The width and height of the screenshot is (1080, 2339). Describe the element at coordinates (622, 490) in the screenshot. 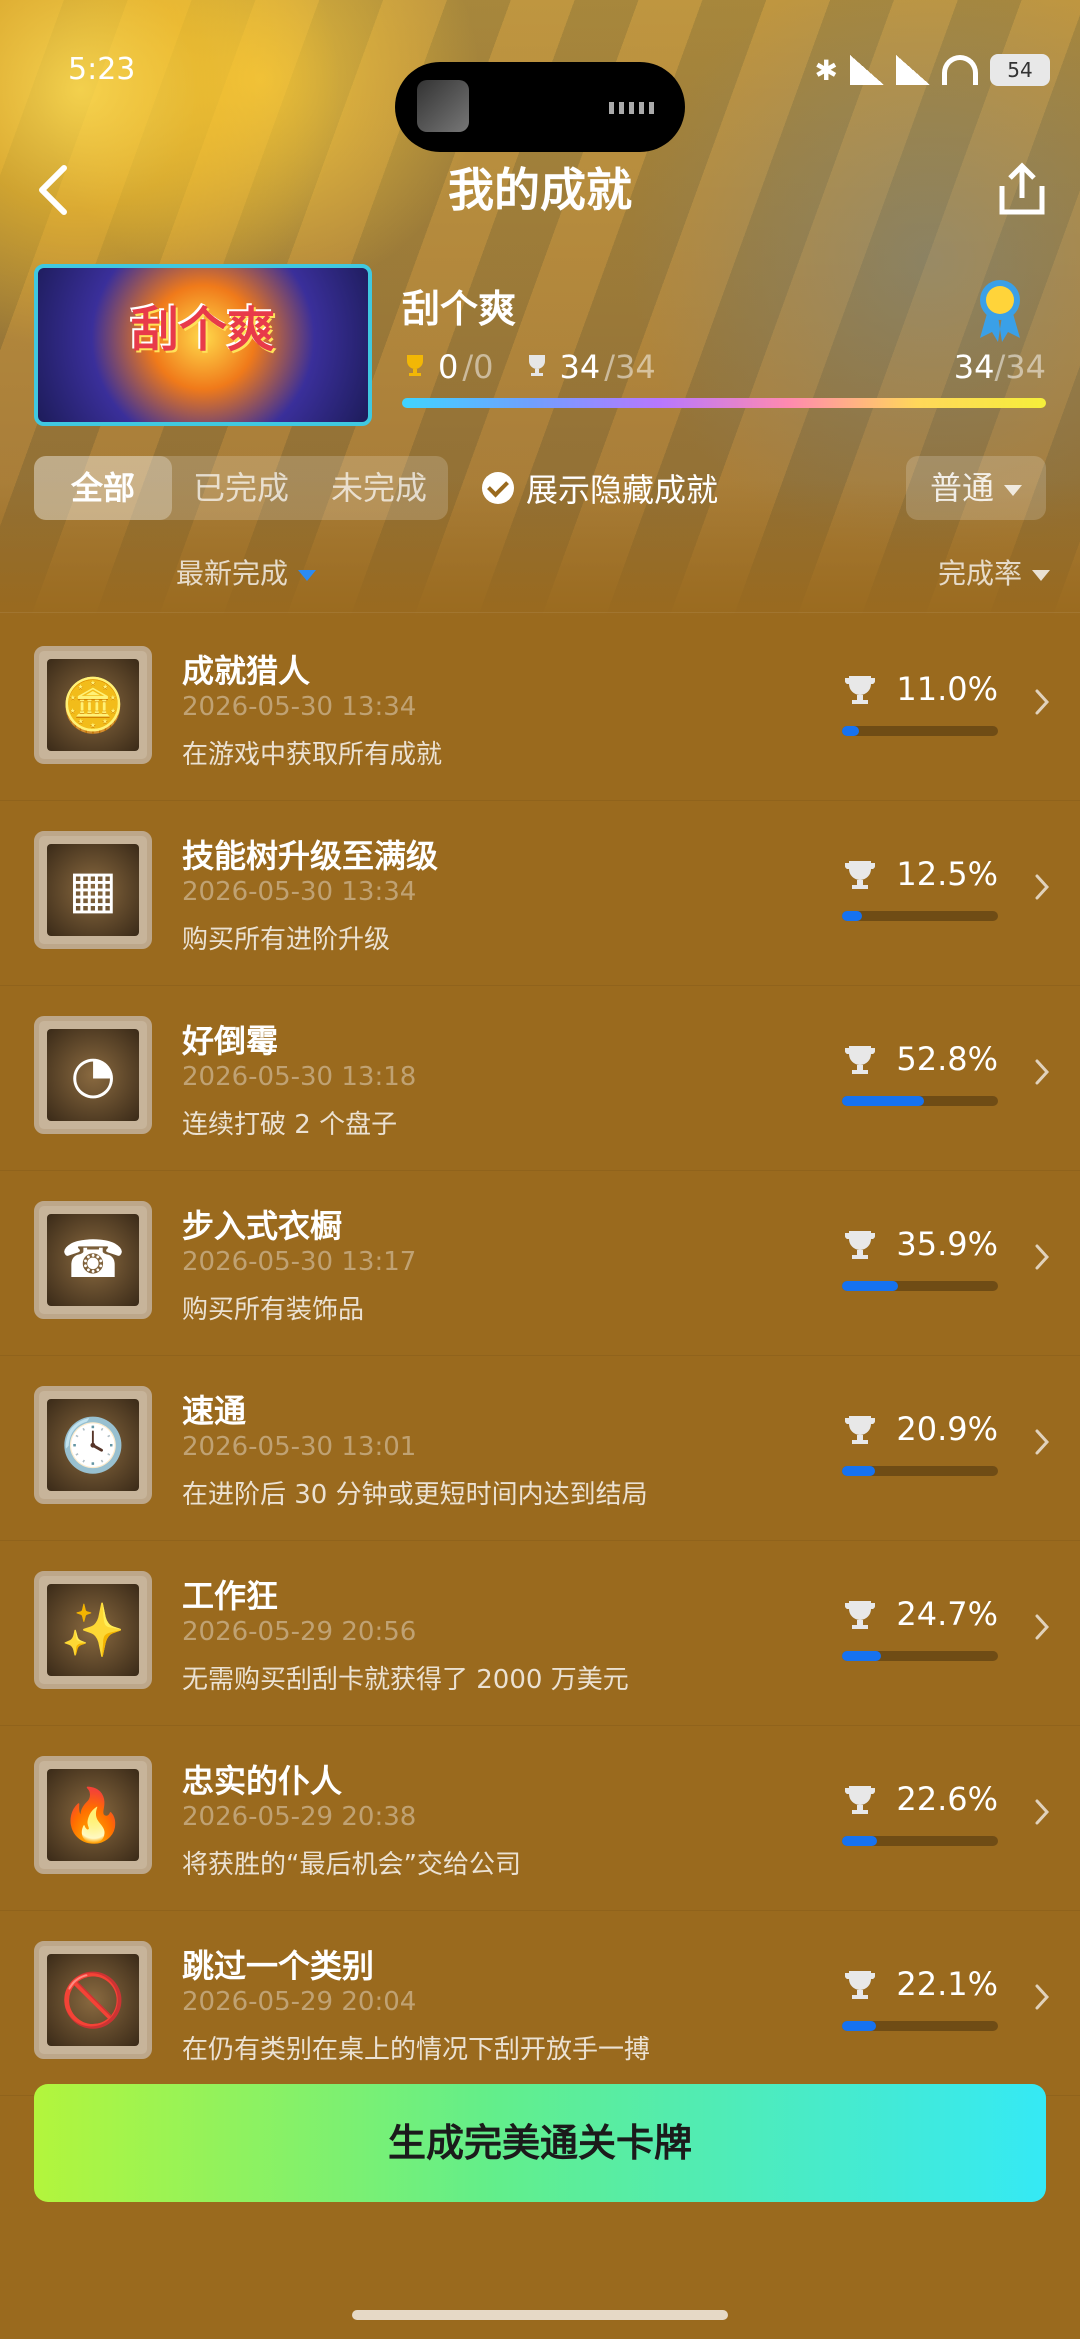

I see `show-hidden-label: 展示隐藏成就` at that location.